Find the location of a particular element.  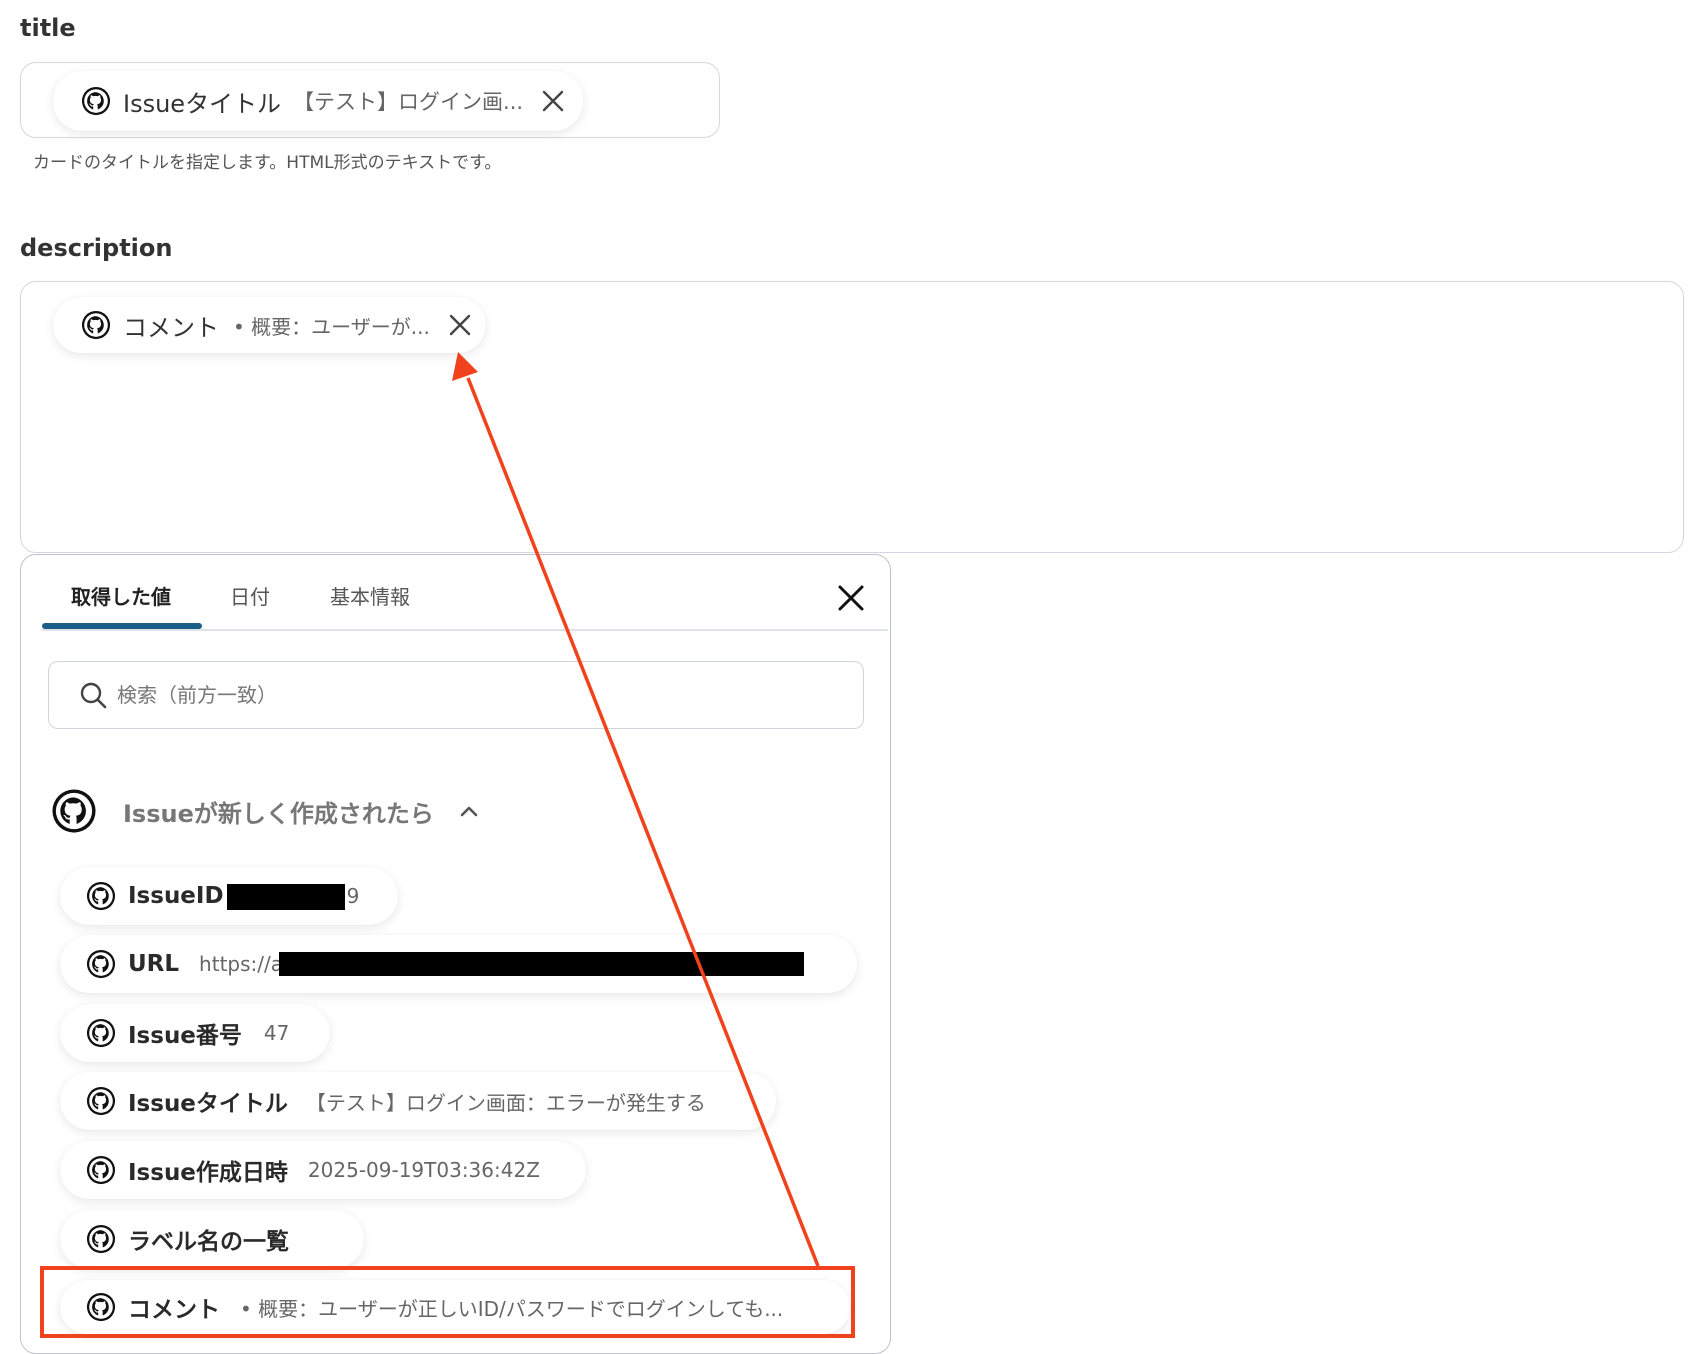

item-name: Issue作成日時 is located at coordinates (208, 1173).